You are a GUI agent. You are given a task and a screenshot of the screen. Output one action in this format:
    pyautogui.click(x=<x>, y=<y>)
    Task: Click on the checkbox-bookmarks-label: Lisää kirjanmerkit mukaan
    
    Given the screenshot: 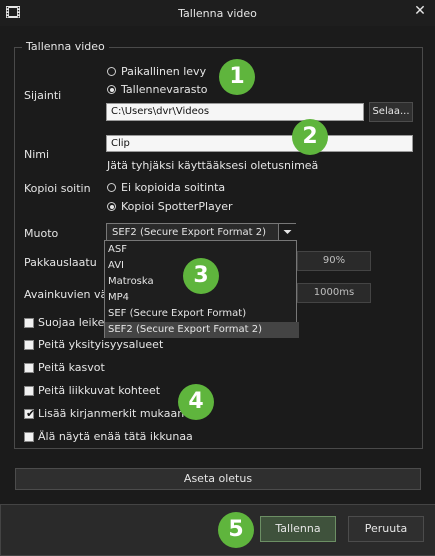 What is the action you would take?
    pyautogui.click(x=111, y=413)
    